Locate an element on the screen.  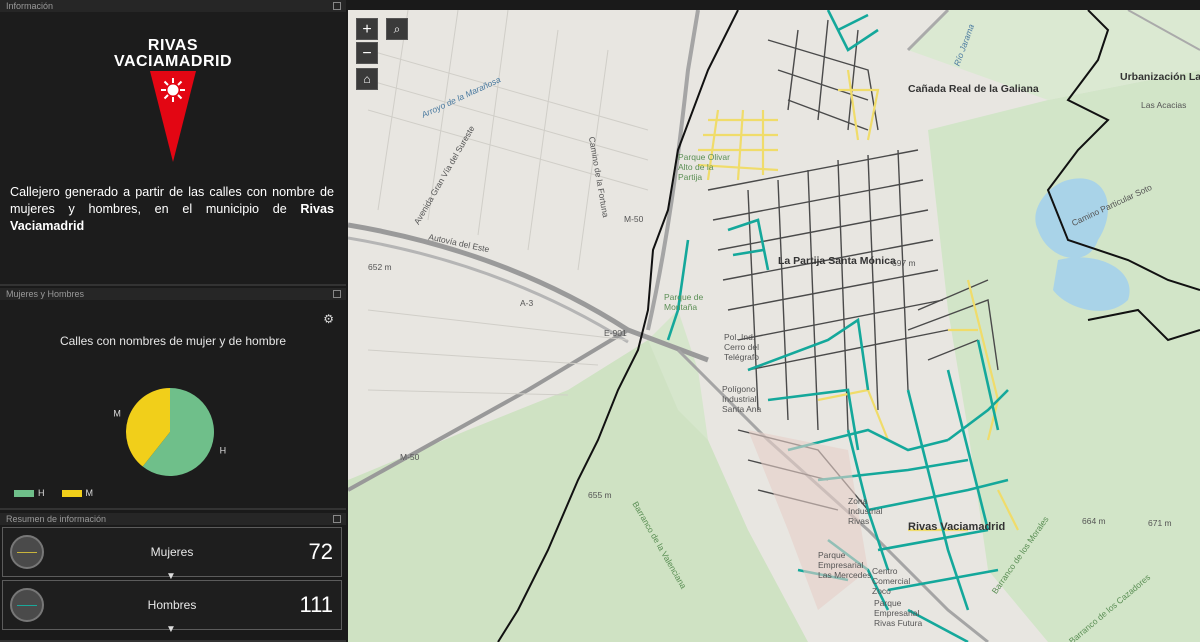
legend-label-m: M is located at coordinates (89, 493).